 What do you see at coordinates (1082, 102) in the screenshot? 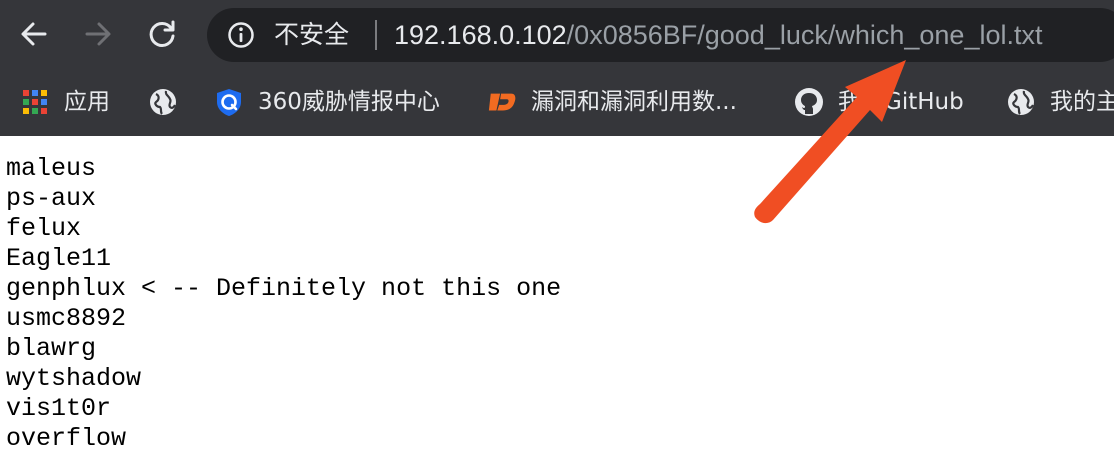
I see `bookmark-label: 我的主` at bounding box center [1082, 102].